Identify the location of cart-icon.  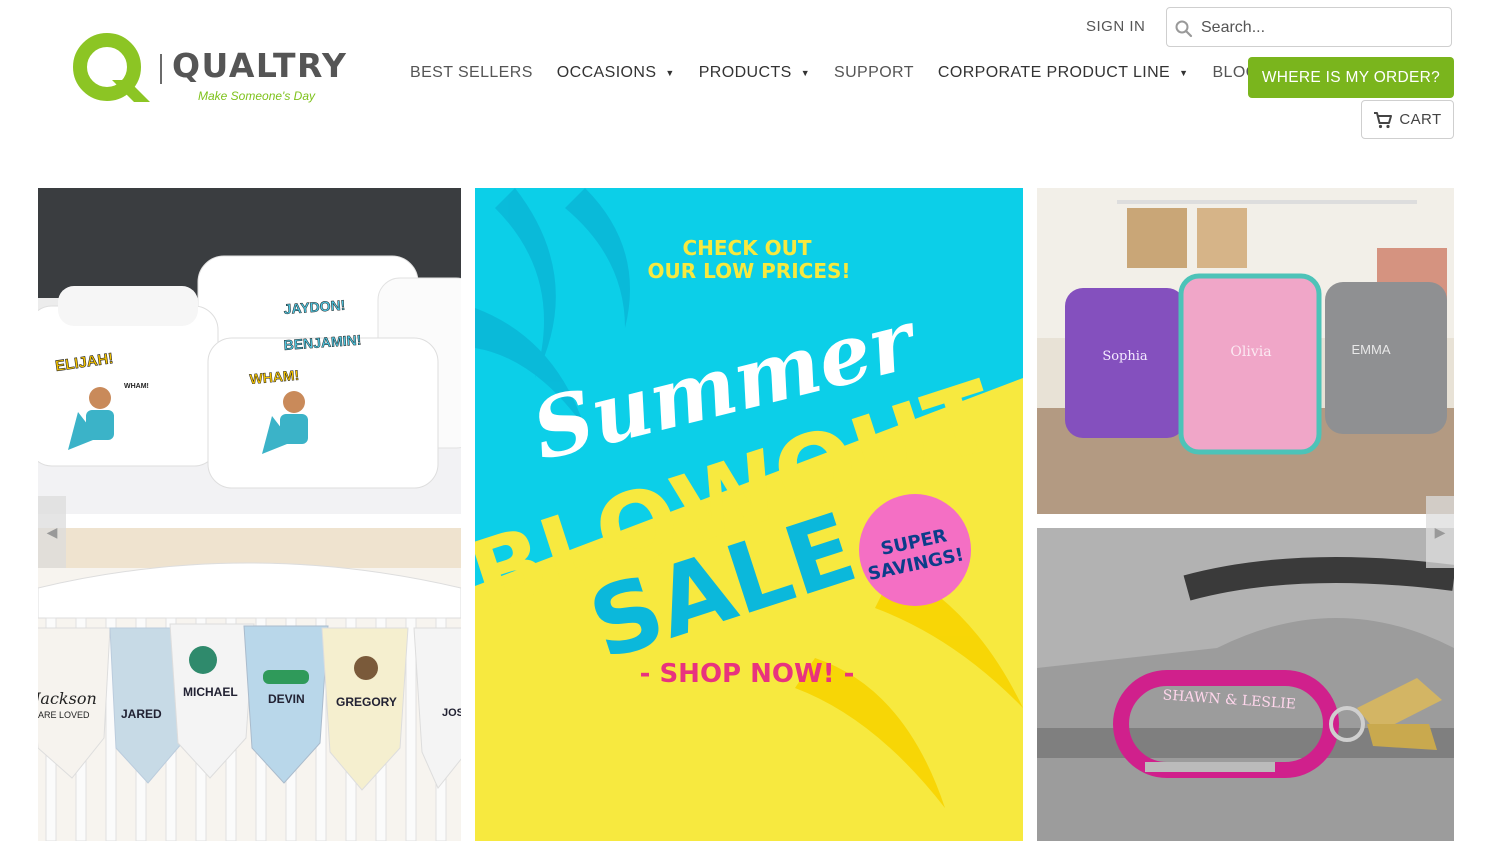
(1383, 119).